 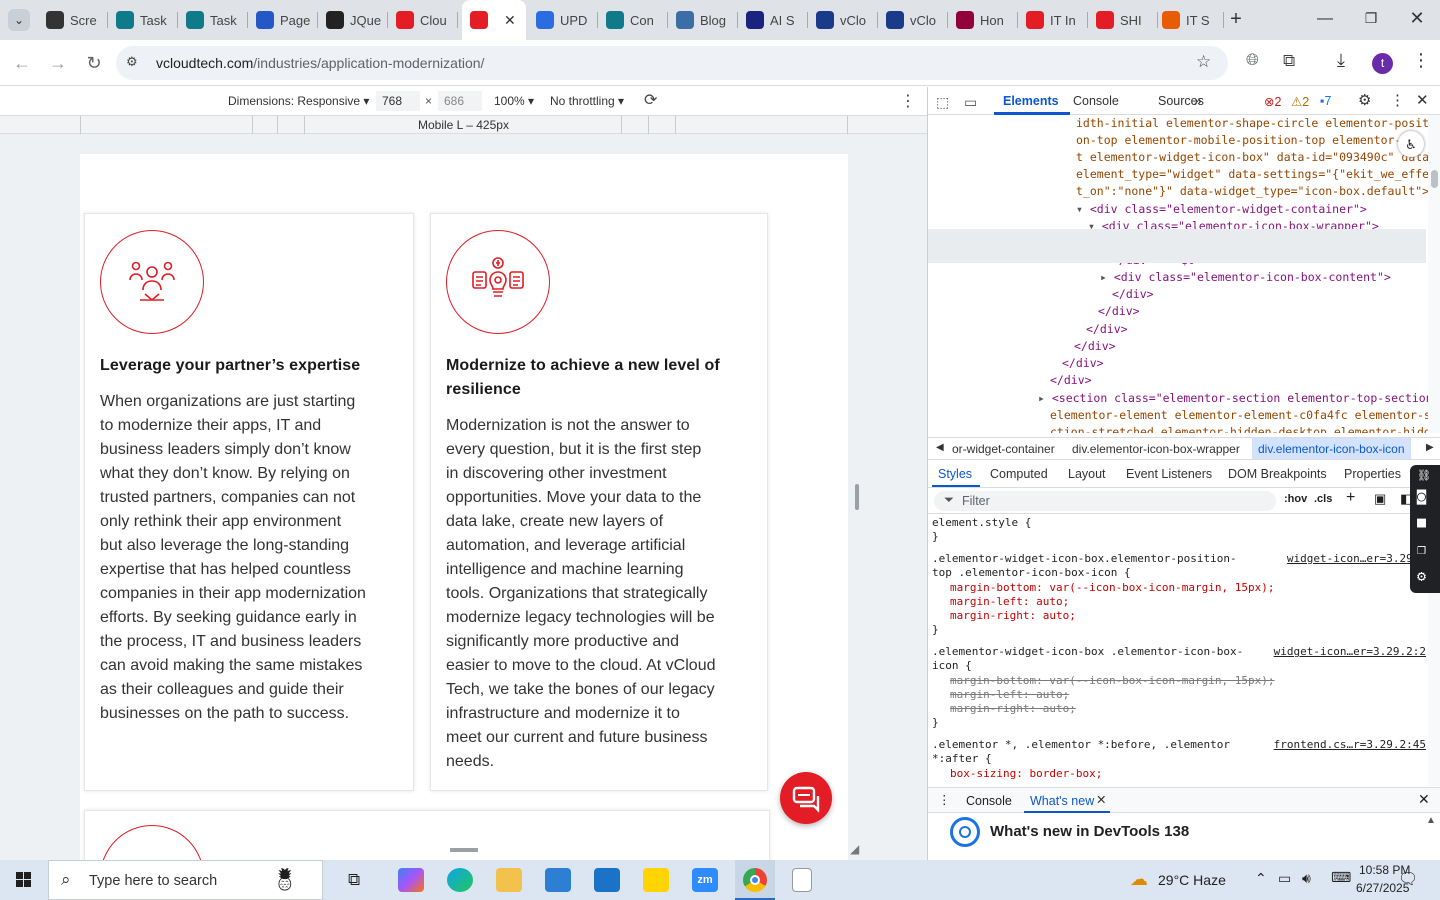 I want to click on extensions-icon: ⧉, so click(x=1289, y=61).